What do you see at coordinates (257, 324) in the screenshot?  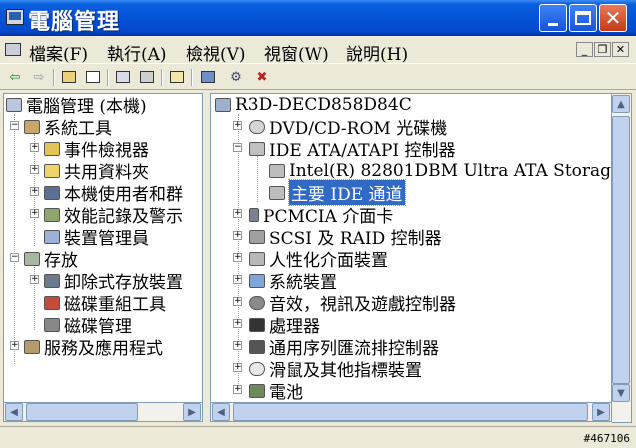 I see `processor-icon` at bounding box center [257, 324].